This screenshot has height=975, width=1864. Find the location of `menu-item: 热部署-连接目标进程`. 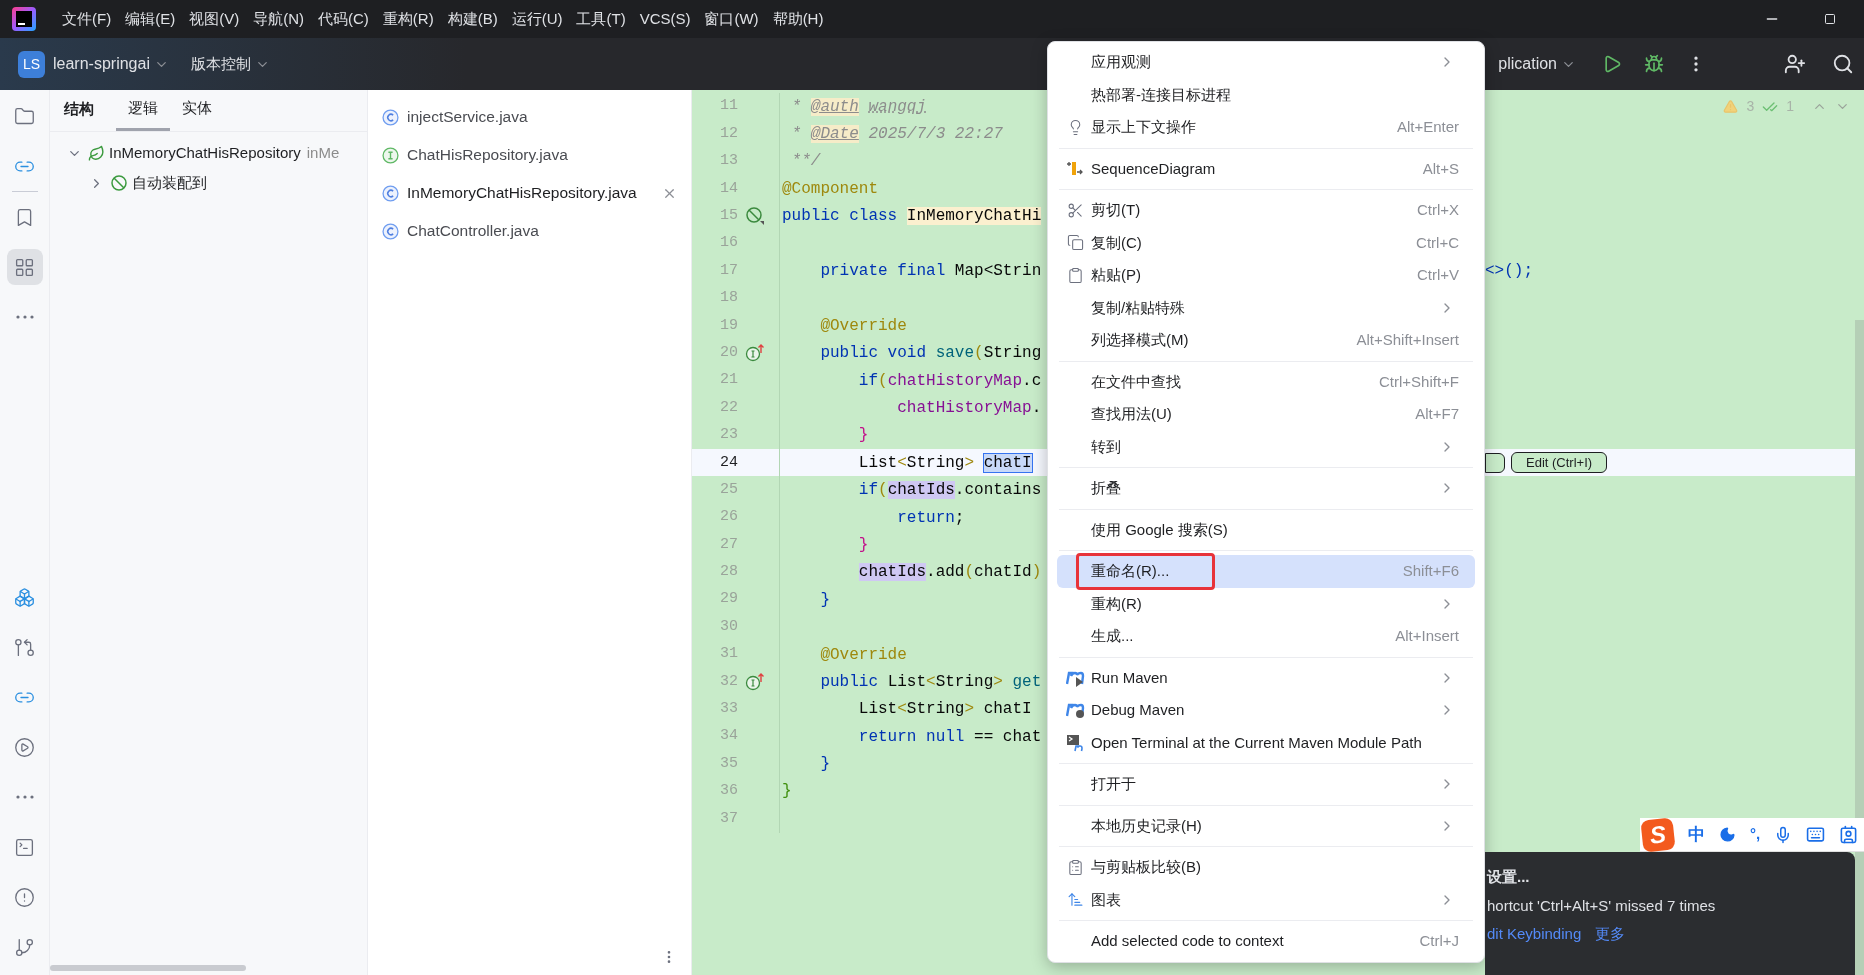

menu-item: 热部署-连接目标进程 is located at coordinates (1266, 94).